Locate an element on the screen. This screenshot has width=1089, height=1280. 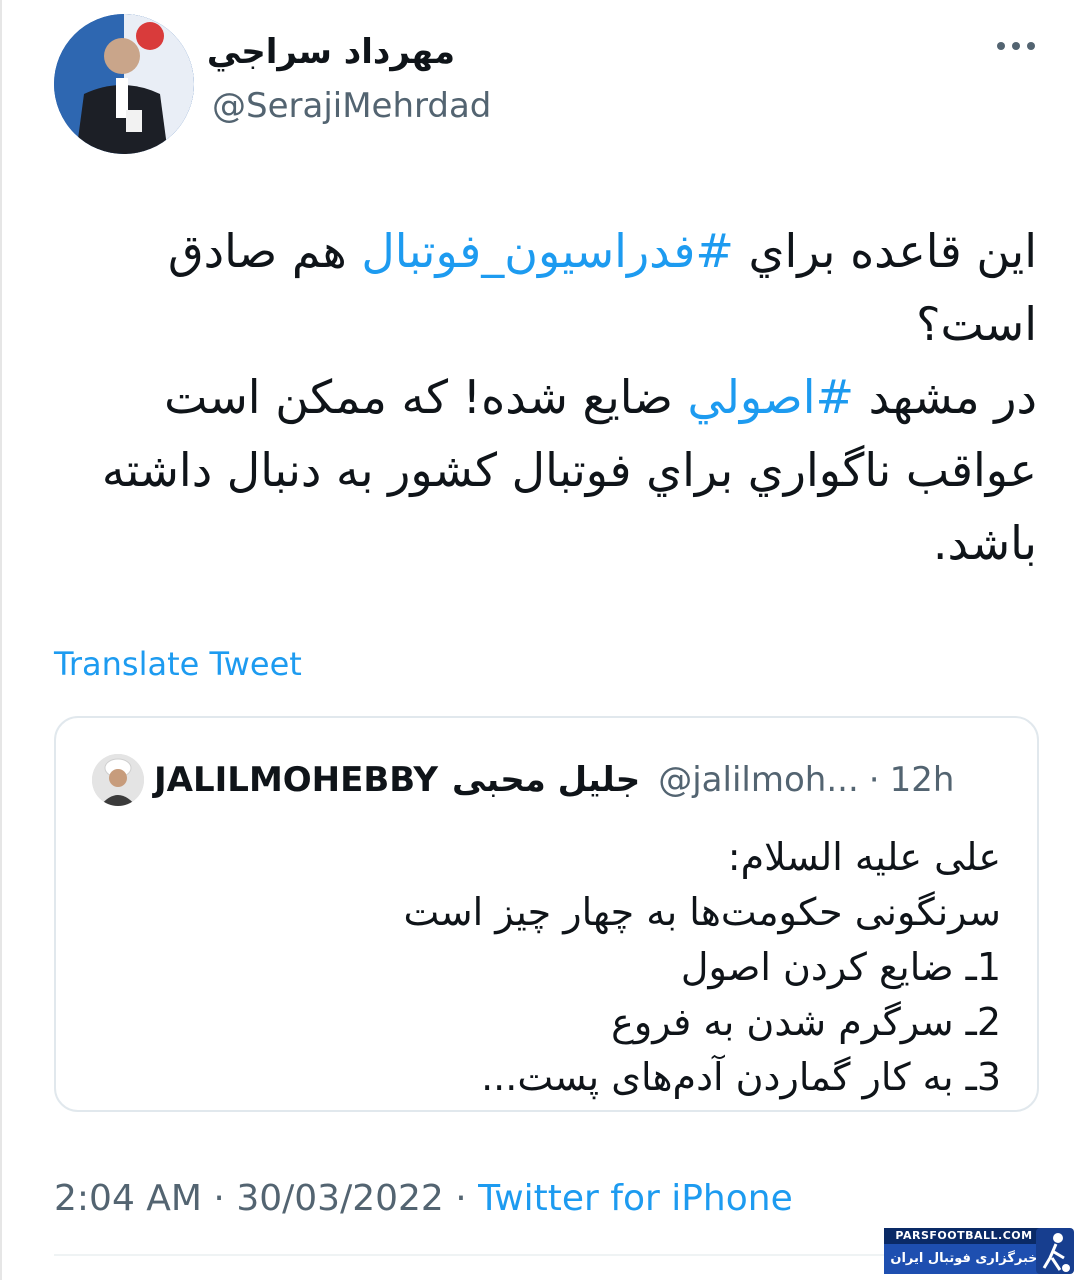
author-handle: @SerajiMehrdad is located at coordinates (351, 106).